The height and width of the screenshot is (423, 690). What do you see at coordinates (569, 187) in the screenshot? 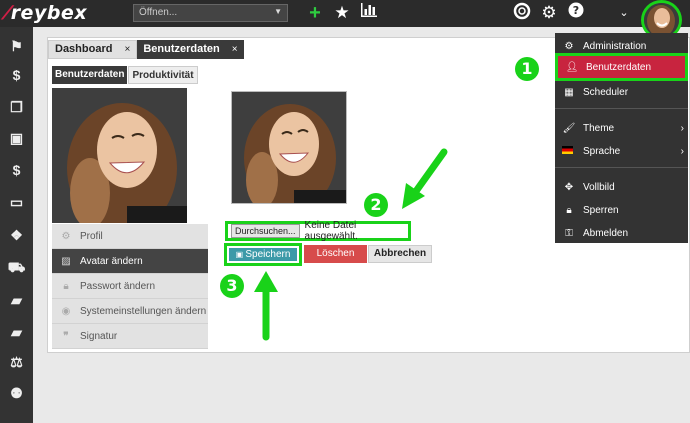
I see `arrows-icon: ✥` at bounding box center [569, 187].